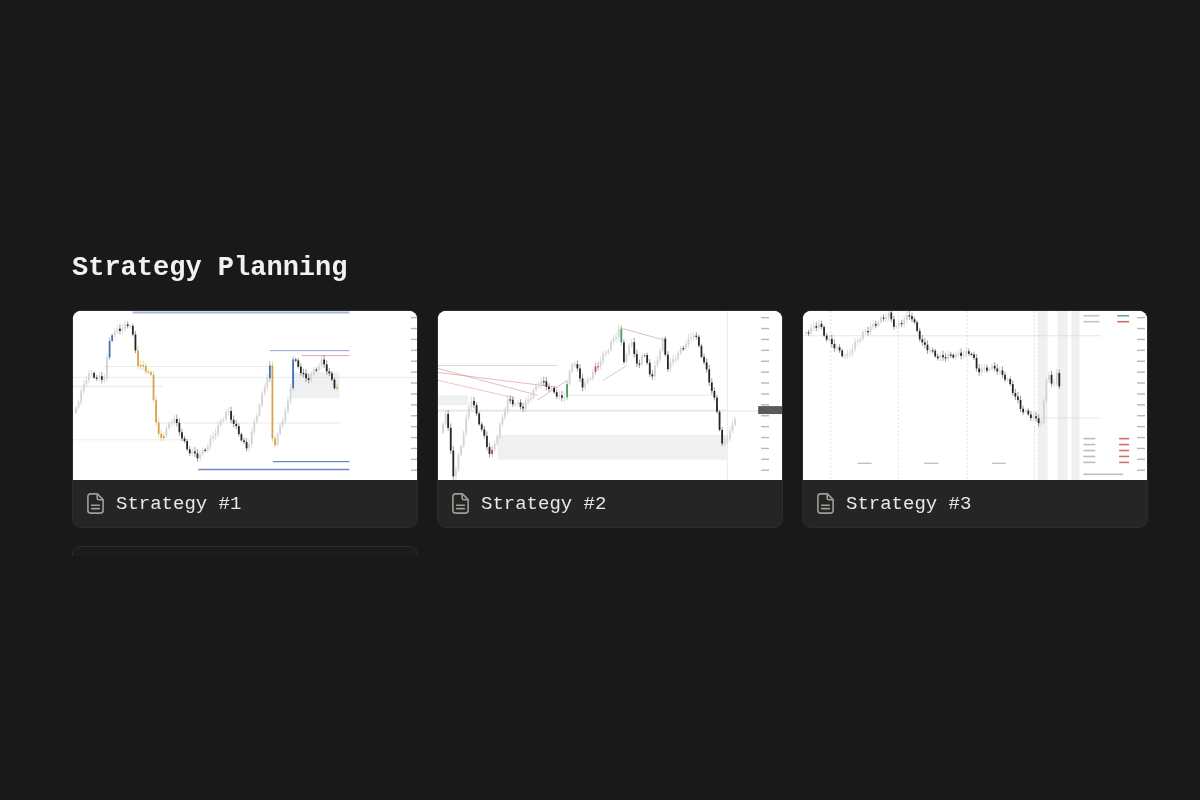 The image size is (1200, 800). Describe the element at coordinates (909, 503) in the screenshot. I see `card-title: Strategy #3` at that location.